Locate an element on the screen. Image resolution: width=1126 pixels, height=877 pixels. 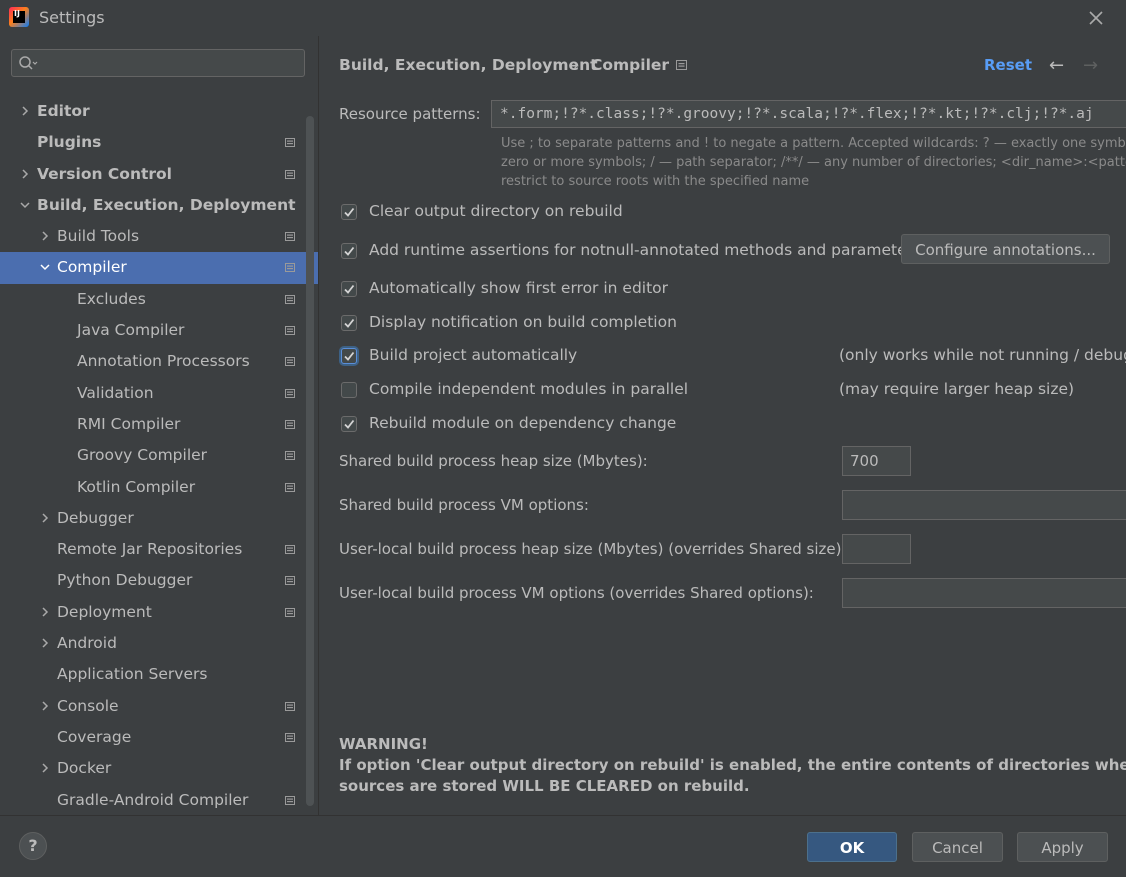
sidebar-item: Build, Execution, Deployment is located at coordinates (159, 205).